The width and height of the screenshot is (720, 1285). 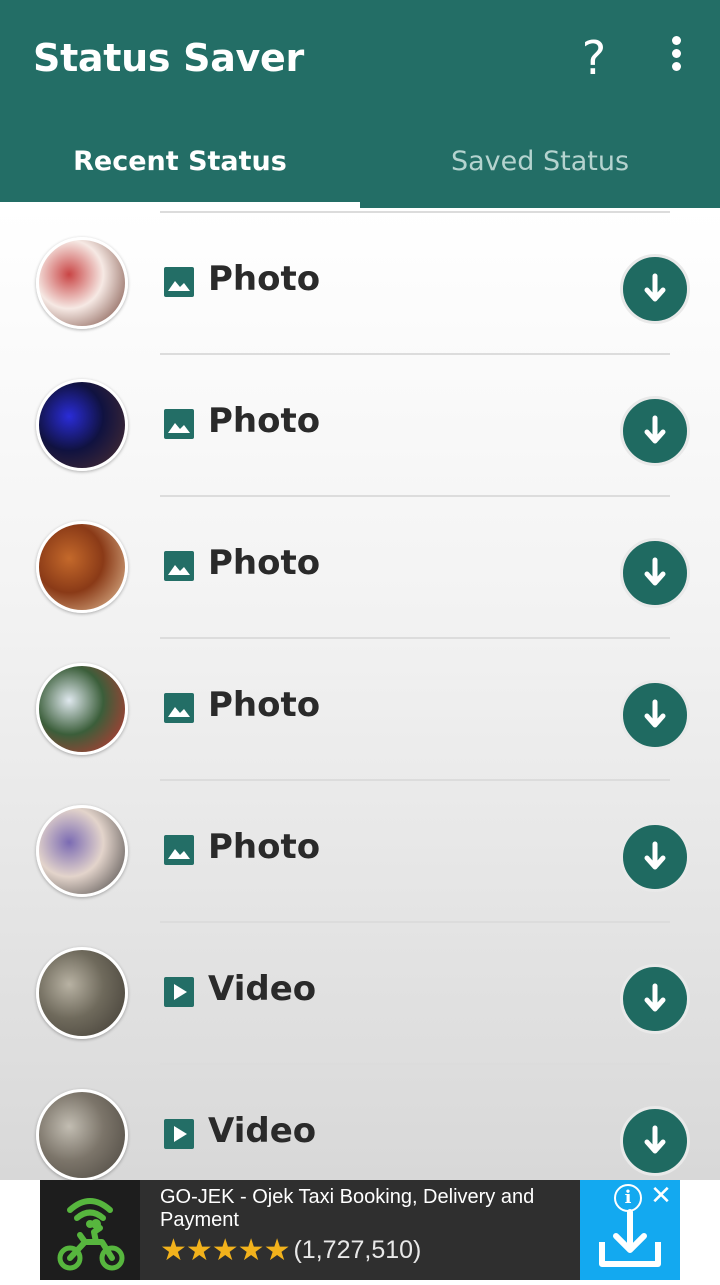 I want to click on ad-info-icon: i, so click(x=628, y=1198).